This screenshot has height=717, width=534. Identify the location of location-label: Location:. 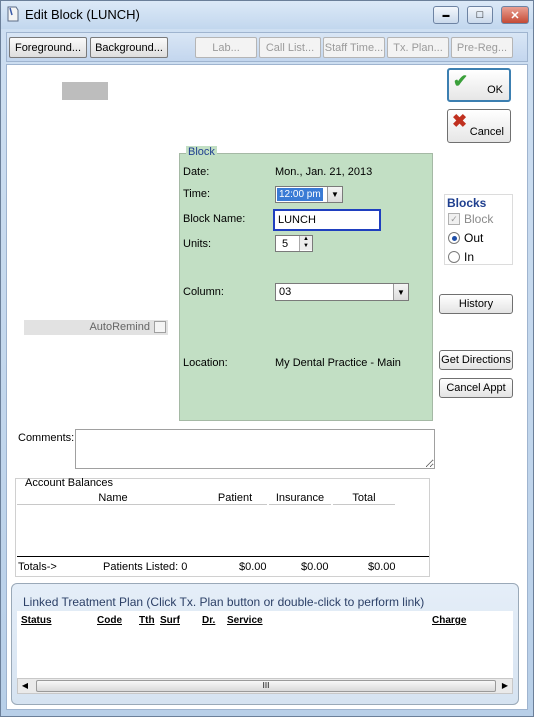
(205, 363).